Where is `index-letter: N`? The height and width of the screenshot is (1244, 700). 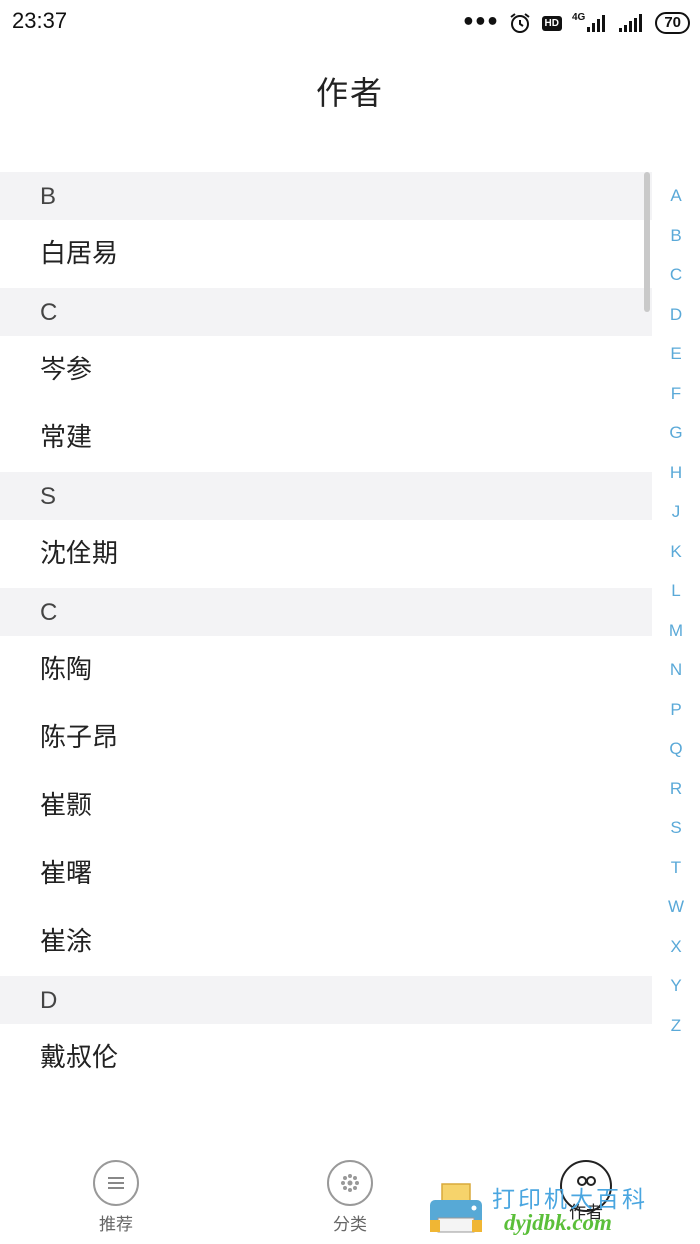
index-letter: N is located at coordinates (676, 670).